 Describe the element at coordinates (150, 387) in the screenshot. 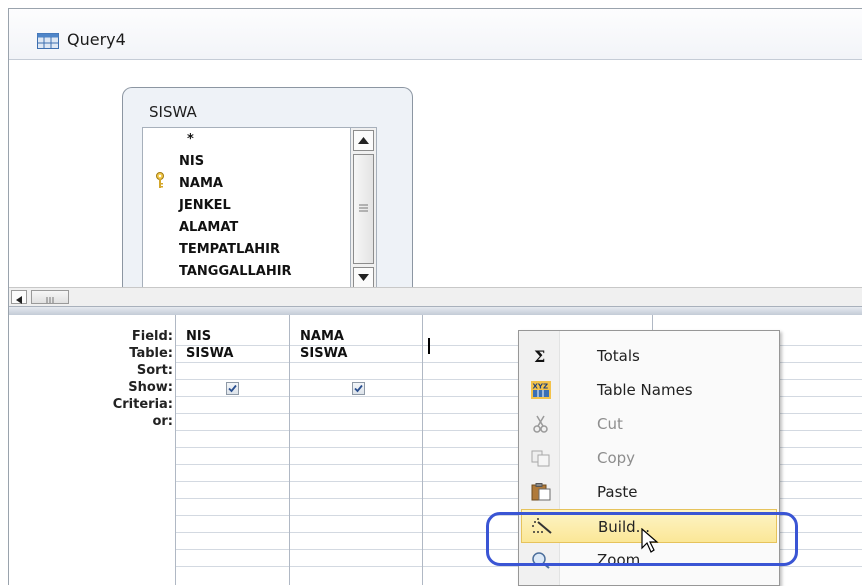

I see `row-label-show: Show:` at that location.